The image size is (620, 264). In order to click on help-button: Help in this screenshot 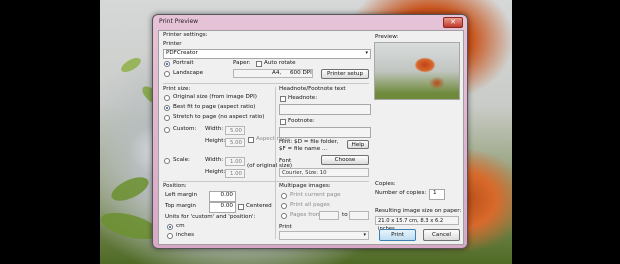, I will do `click(358, 144)`.